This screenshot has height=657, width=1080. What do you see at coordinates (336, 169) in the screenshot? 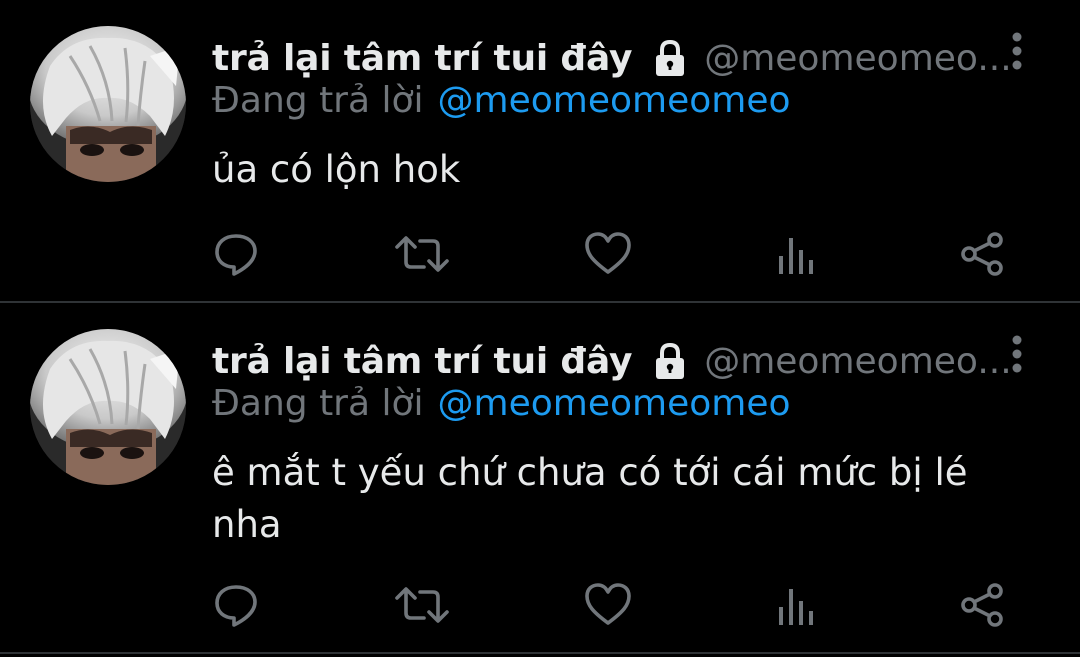
I see `tweet-text: ủa có lộn hok` at bounding box center [336, 169].